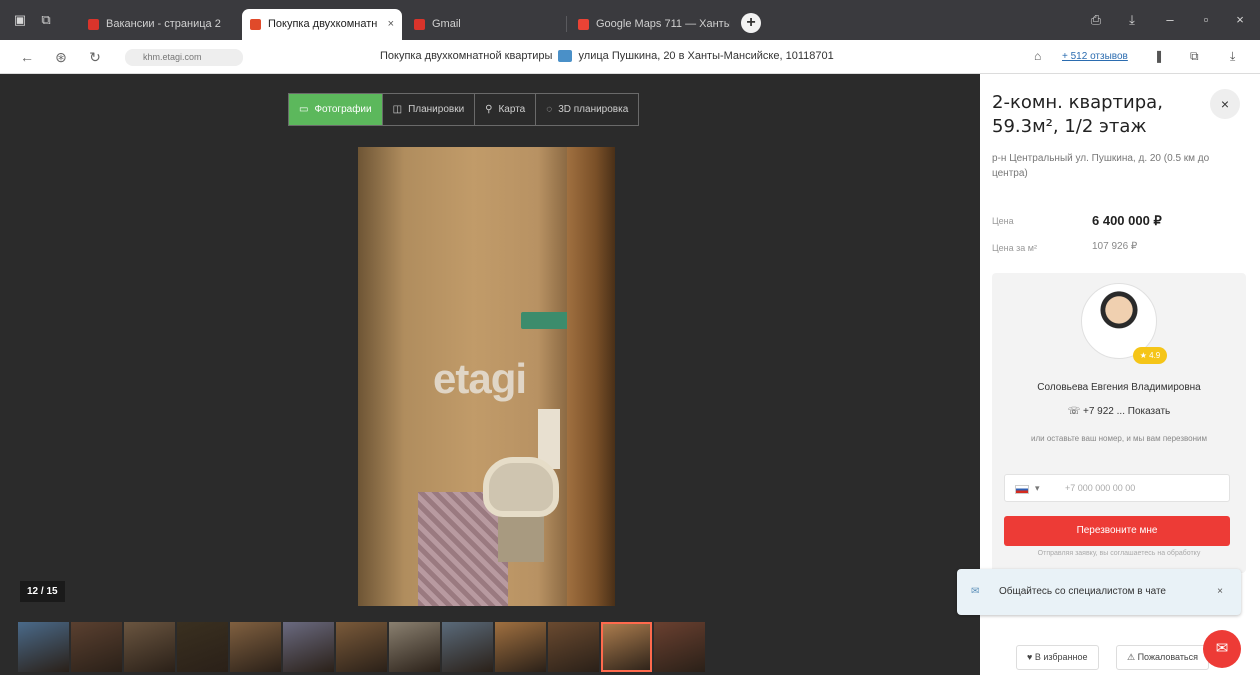 Image resolution: width=1260 pixels, height=675 pixels. I want to click on price-value: 6 400 000 ₽, so click(1127, 220).